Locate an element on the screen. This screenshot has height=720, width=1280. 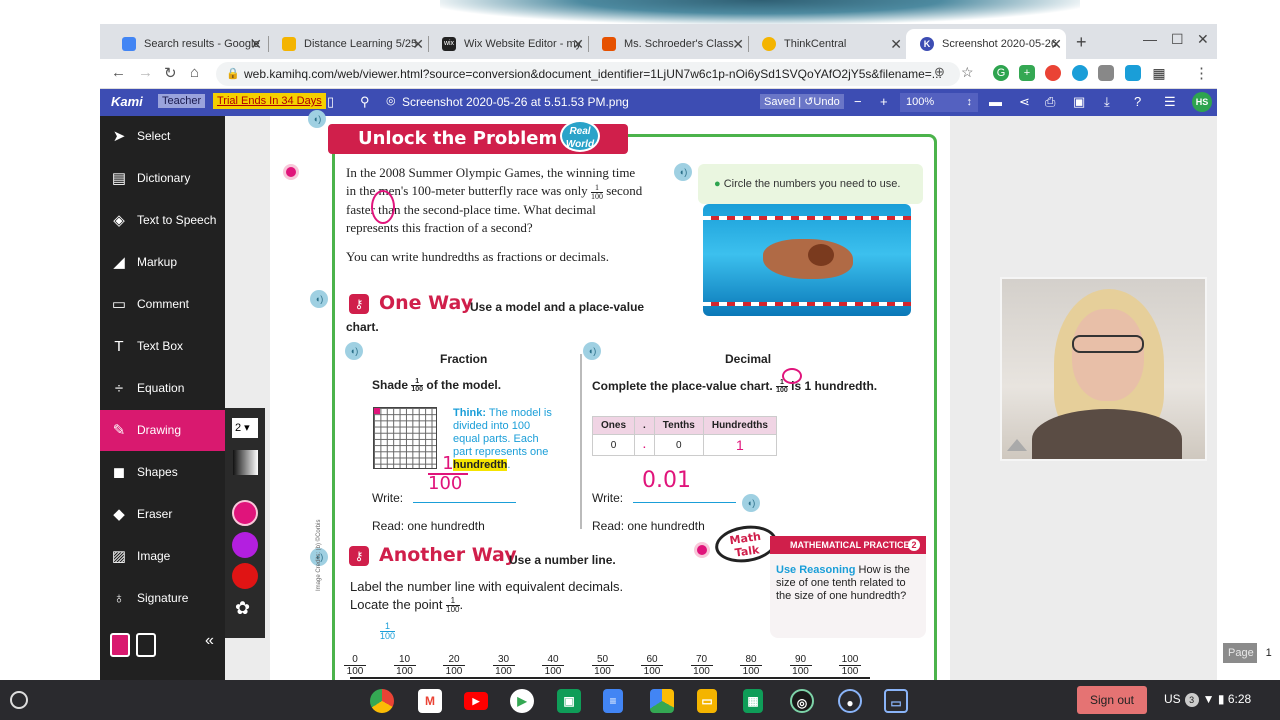
back-icon: ← is located at coordinates (118, 72).